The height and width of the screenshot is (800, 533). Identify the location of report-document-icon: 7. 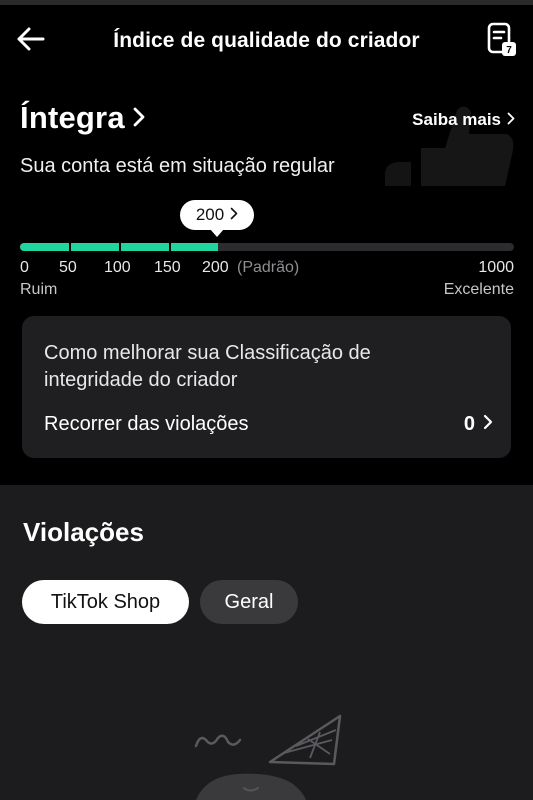
(502, 42).